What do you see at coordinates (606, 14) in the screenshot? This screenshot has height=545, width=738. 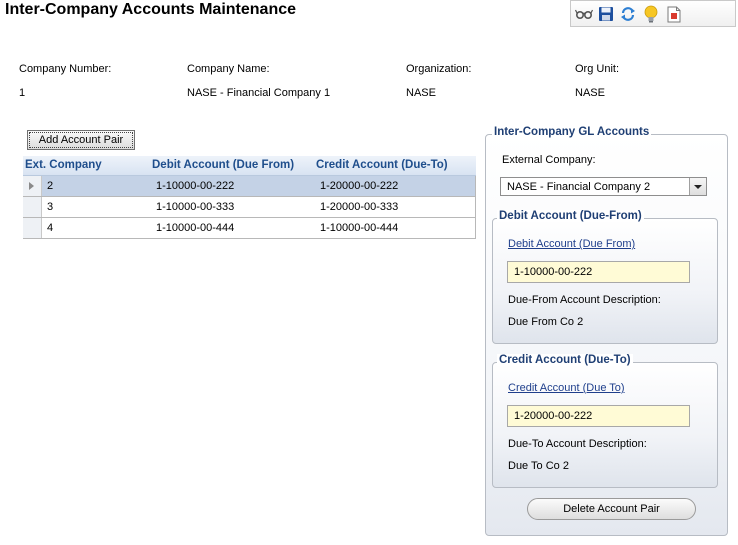 I see `save-icon` at bounding box center [606, 14].